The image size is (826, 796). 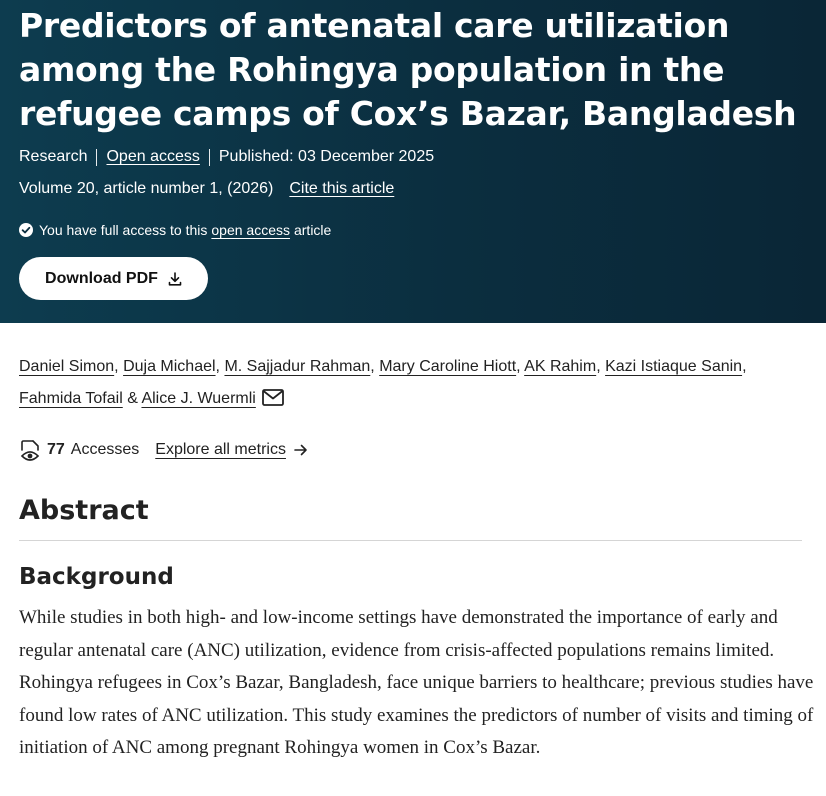 What do you see at coordinates (312, 230) in the screenshot?
I see `access-note-suffix: article` at bounding box center [312, 230].